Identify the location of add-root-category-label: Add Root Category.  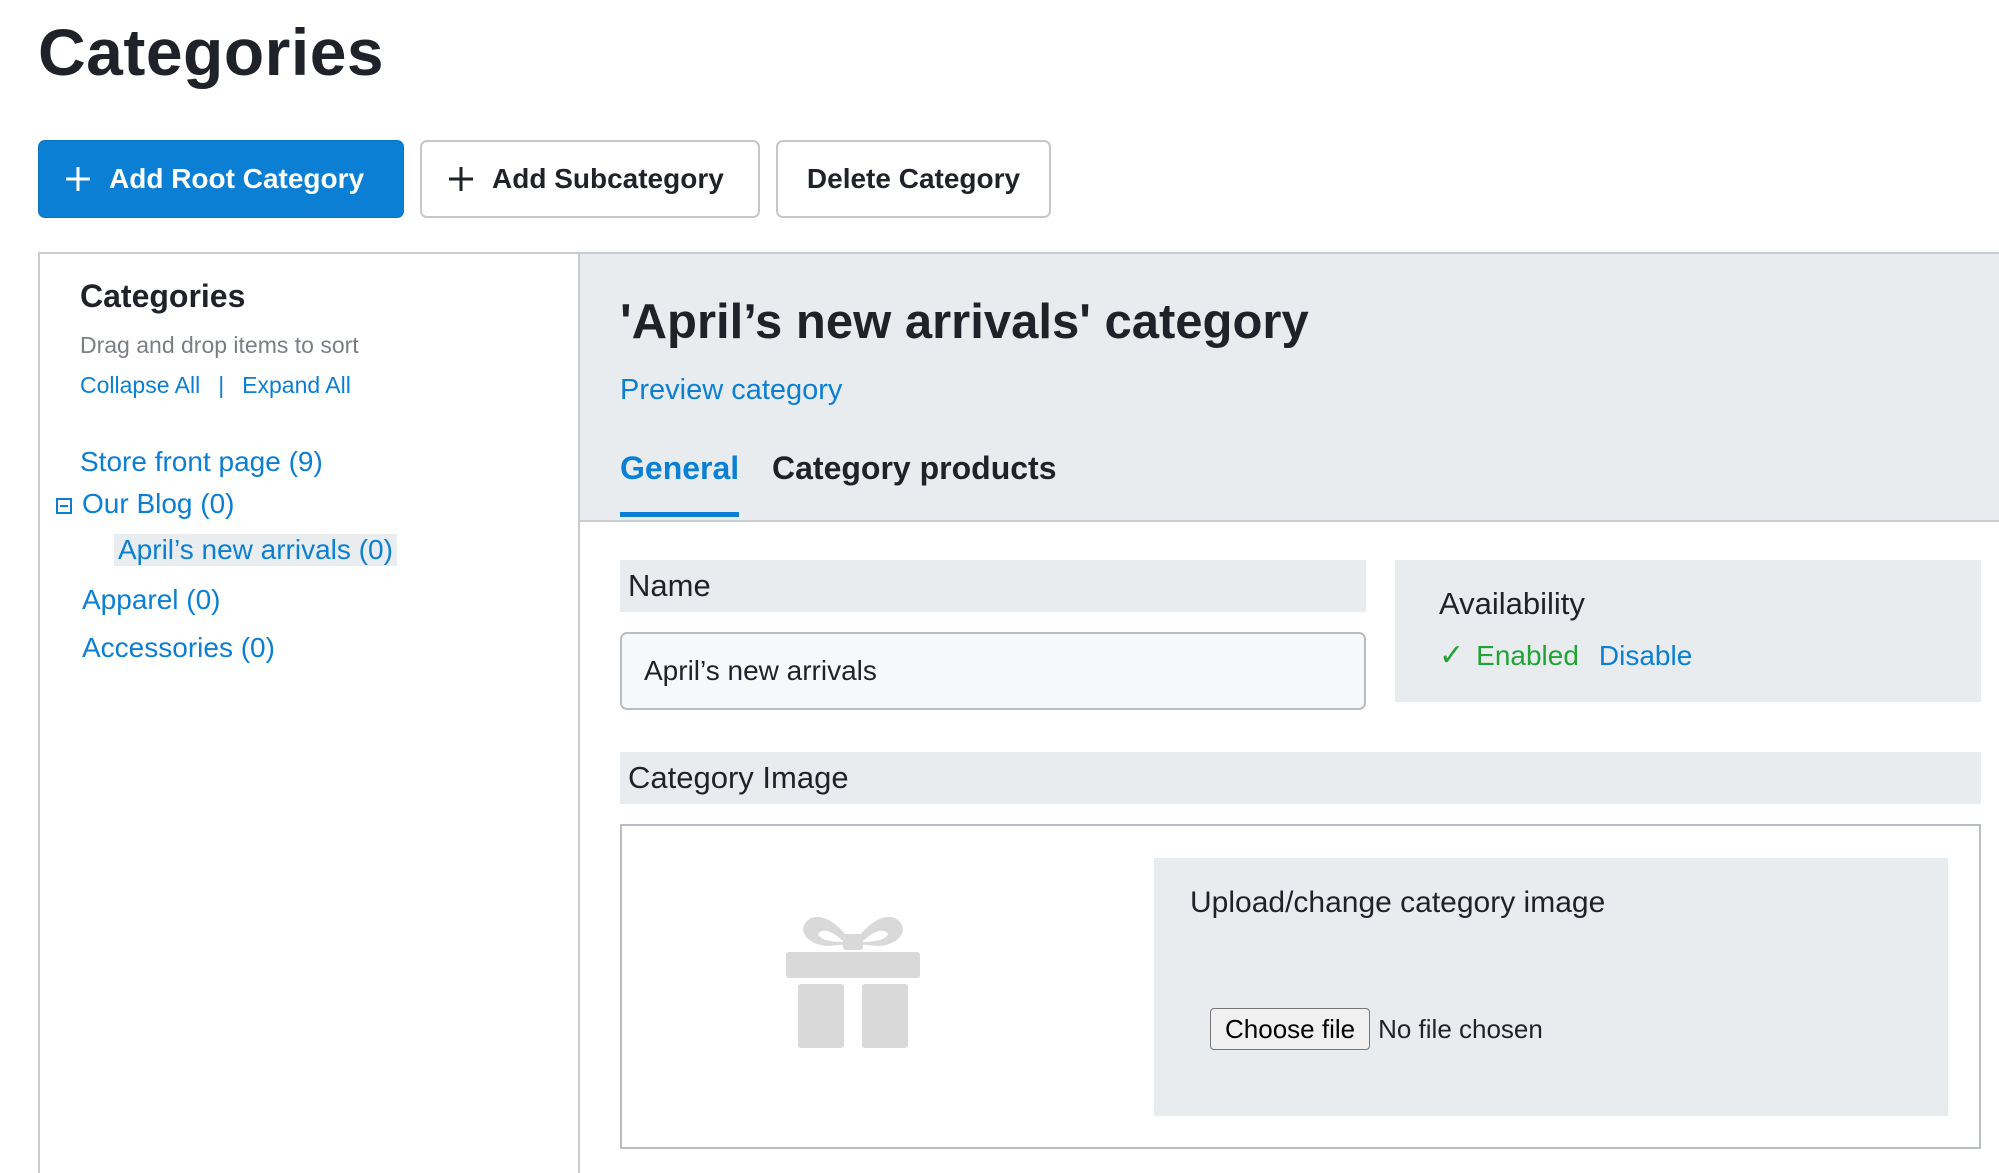
(237, 178).